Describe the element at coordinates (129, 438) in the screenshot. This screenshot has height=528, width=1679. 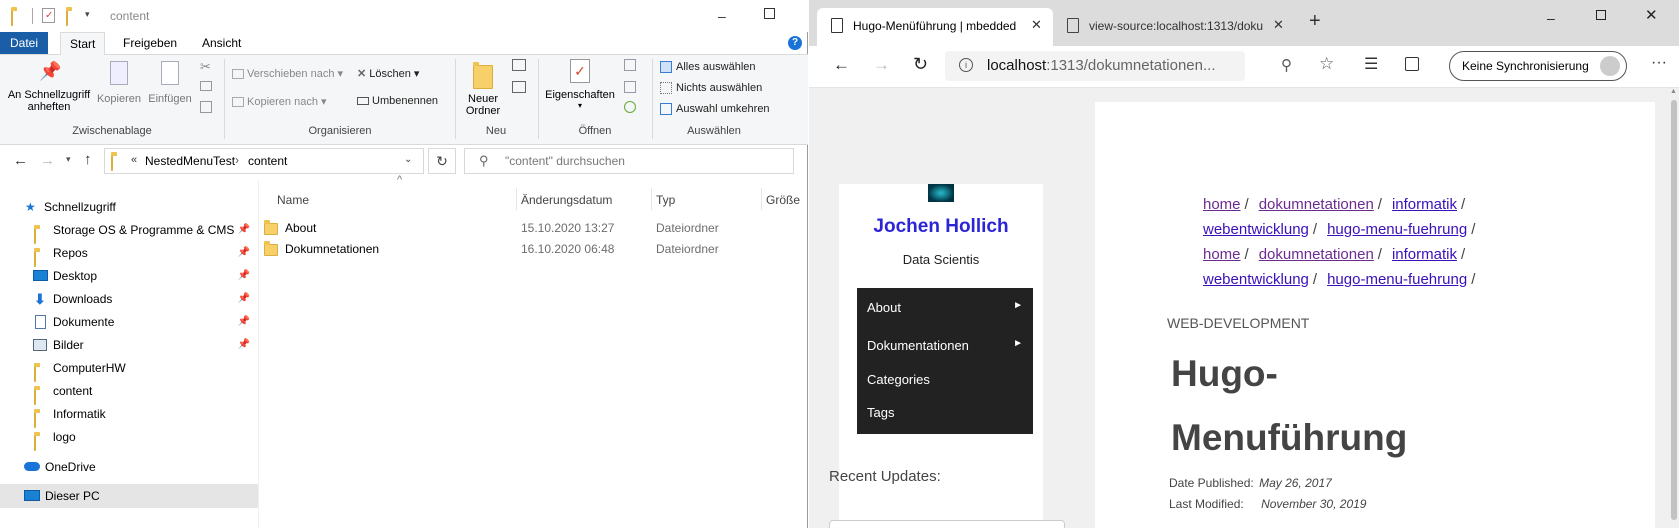
I see `nav-item: logo` at that location.